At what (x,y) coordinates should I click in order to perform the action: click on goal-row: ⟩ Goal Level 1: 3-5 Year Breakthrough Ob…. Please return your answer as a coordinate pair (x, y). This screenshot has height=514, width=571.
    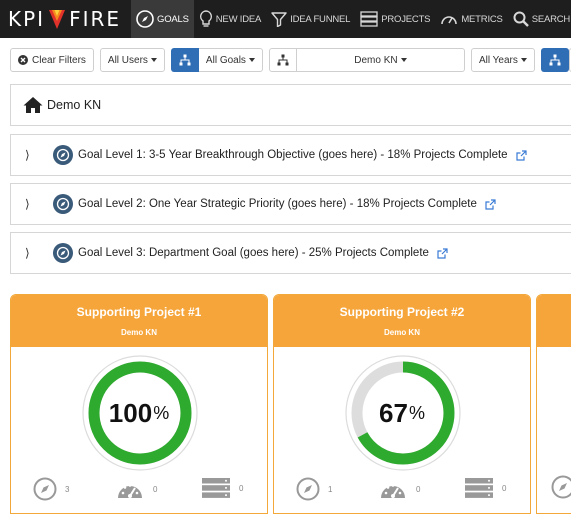
    Looking at the image, I should click on (290, 155).